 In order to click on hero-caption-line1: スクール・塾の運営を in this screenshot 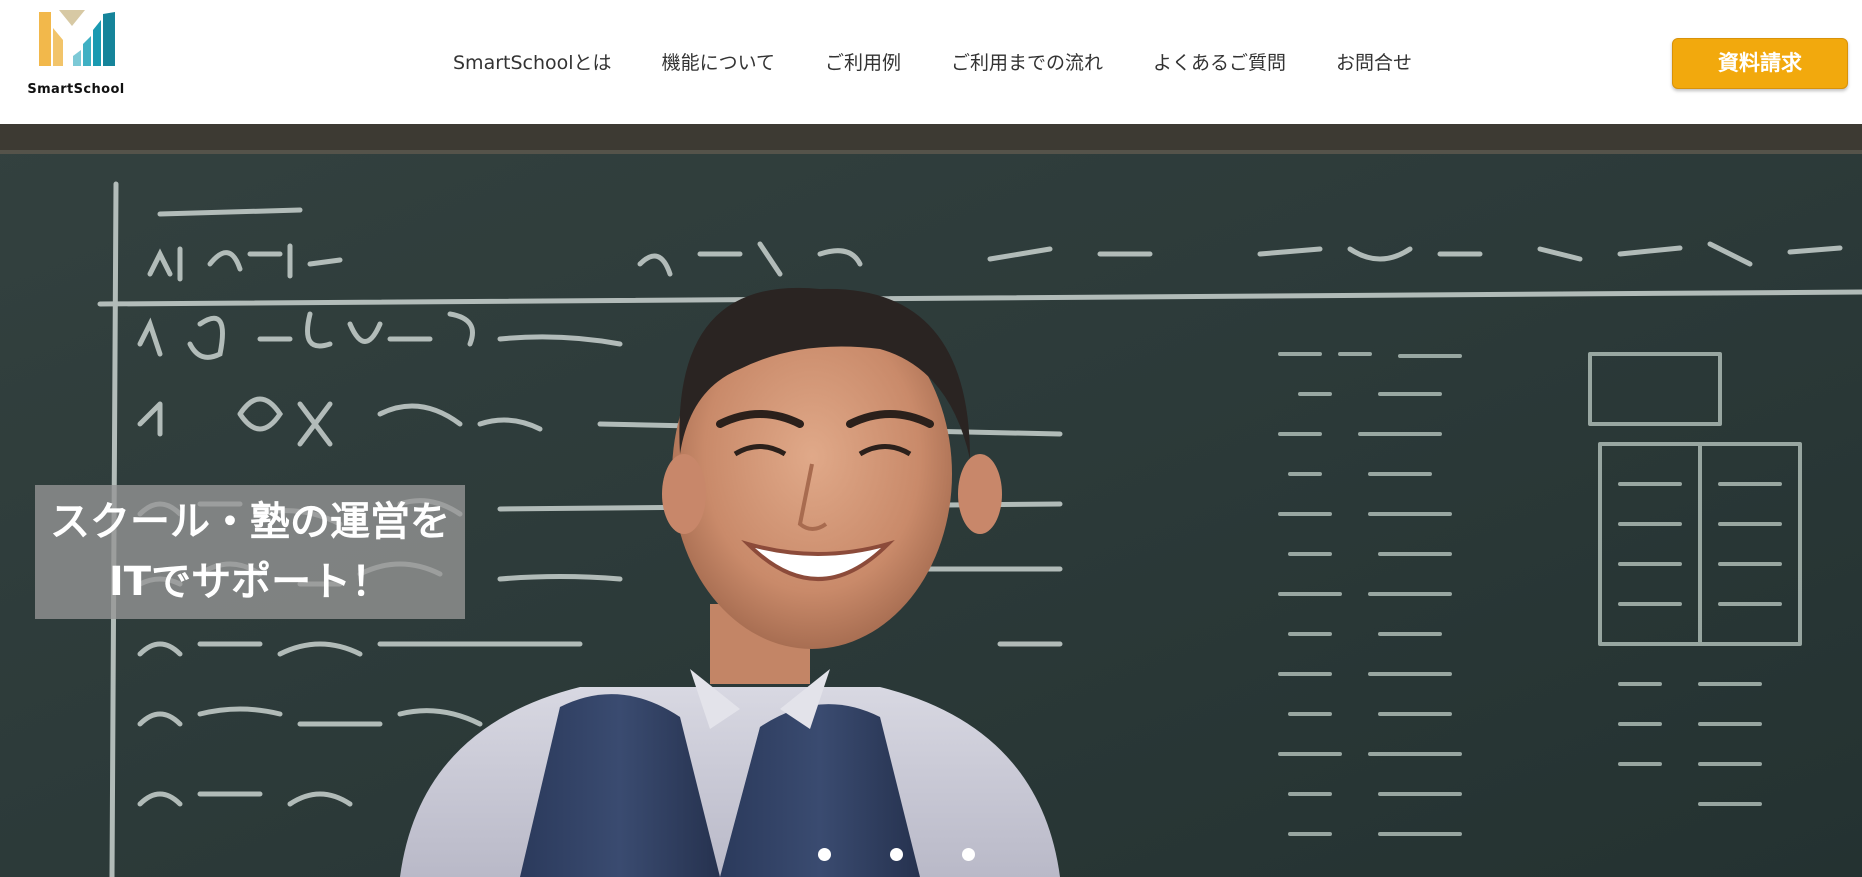, I will do `click(250, 522)`.